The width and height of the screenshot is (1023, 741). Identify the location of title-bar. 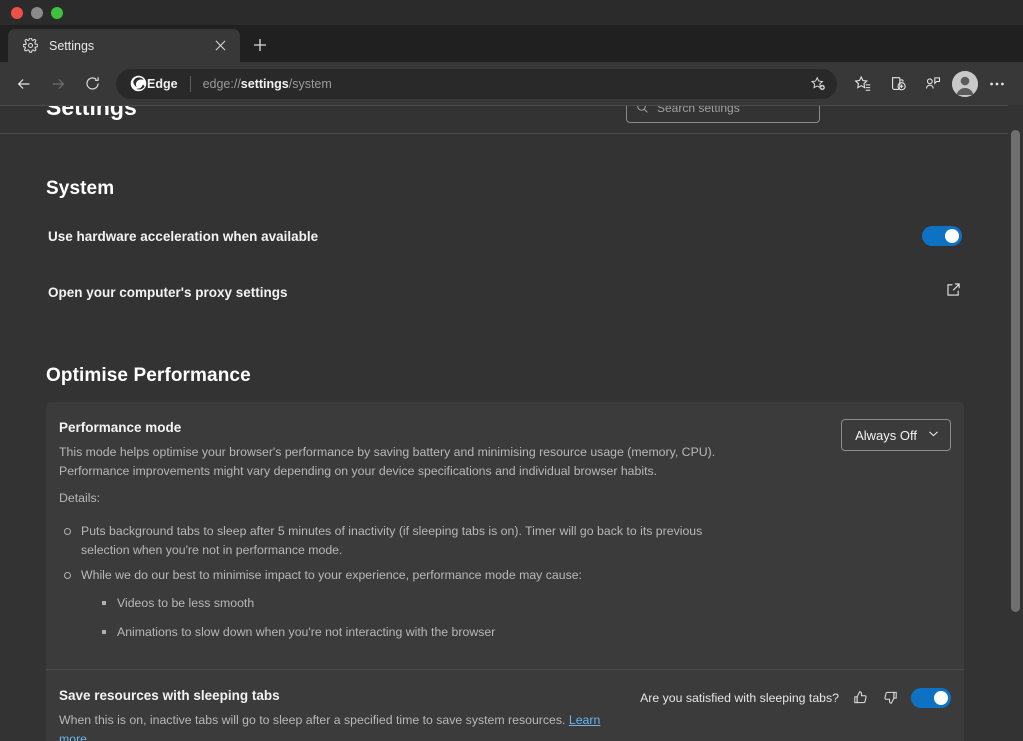
(511, 12).